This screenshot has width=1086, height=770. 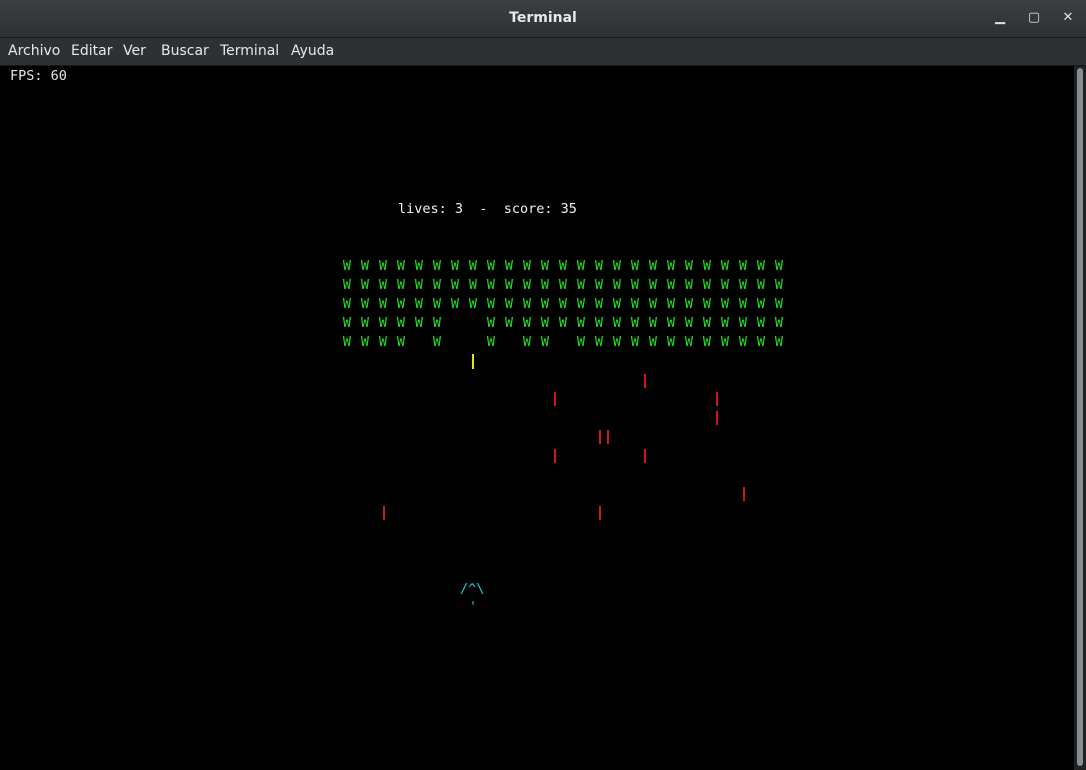 What do you see at coordinates (34, 51) in the screenshot?
I see `menu-archivo: Archivo` at bounding box center [34, 51].